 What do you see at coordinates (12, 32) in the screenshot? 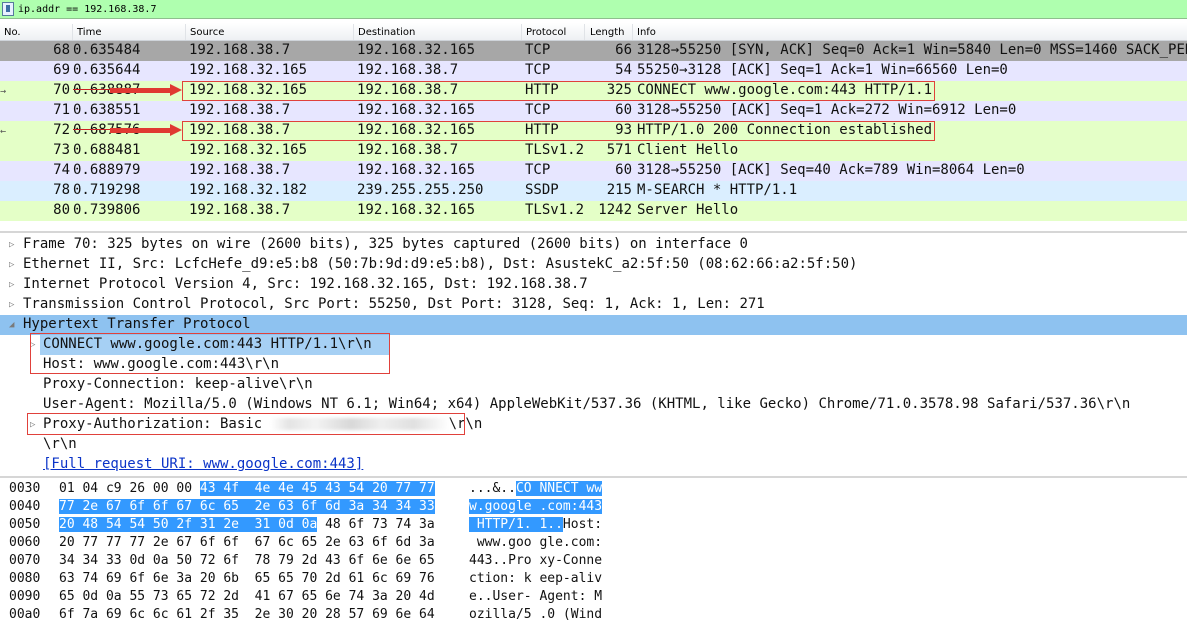
I see `column-header-no: No.` at bounding box center [12, 32].